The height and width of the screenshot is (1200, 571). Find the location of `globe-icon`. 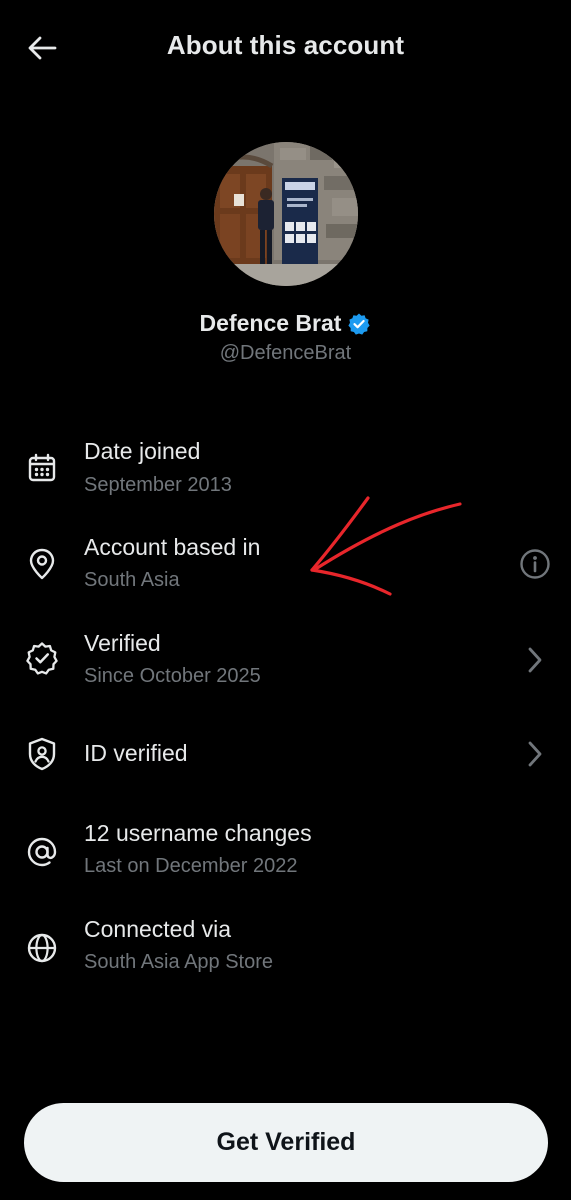

globe-icon is located at coordinates (42, 948).